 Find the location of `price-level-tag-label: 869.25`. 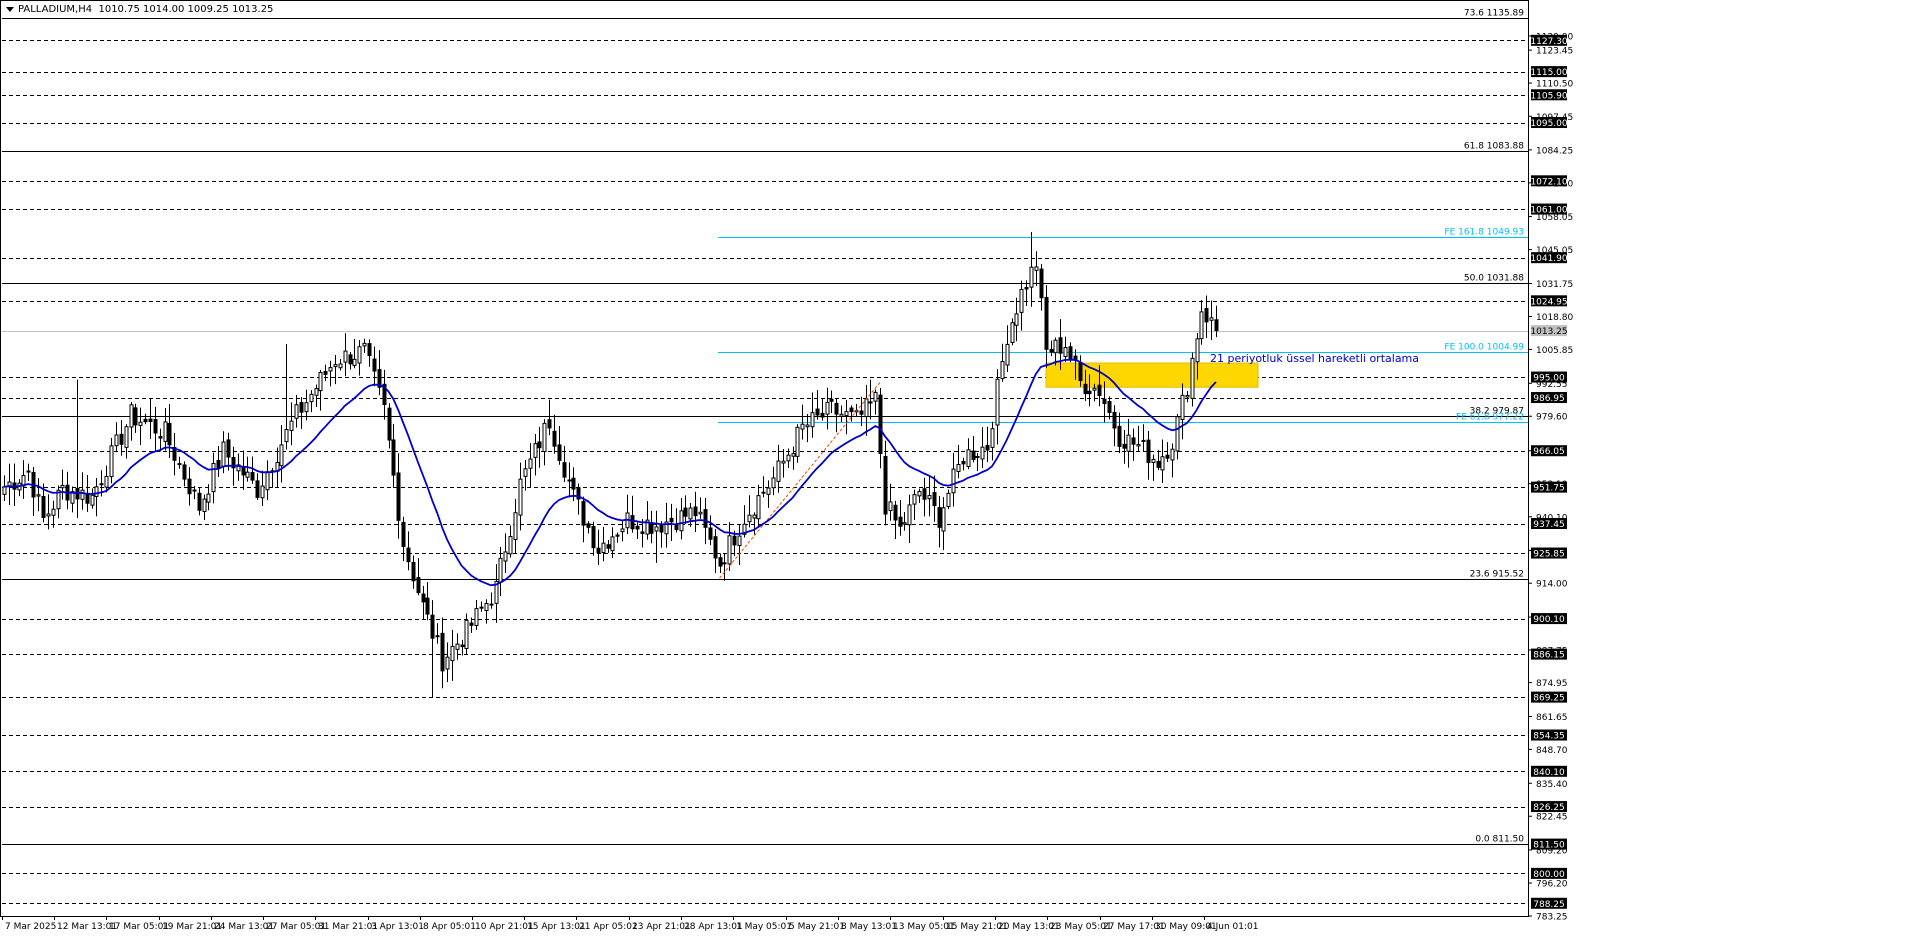

price-level-tag-label: 869.25 is located at coordinates (1549, 699).